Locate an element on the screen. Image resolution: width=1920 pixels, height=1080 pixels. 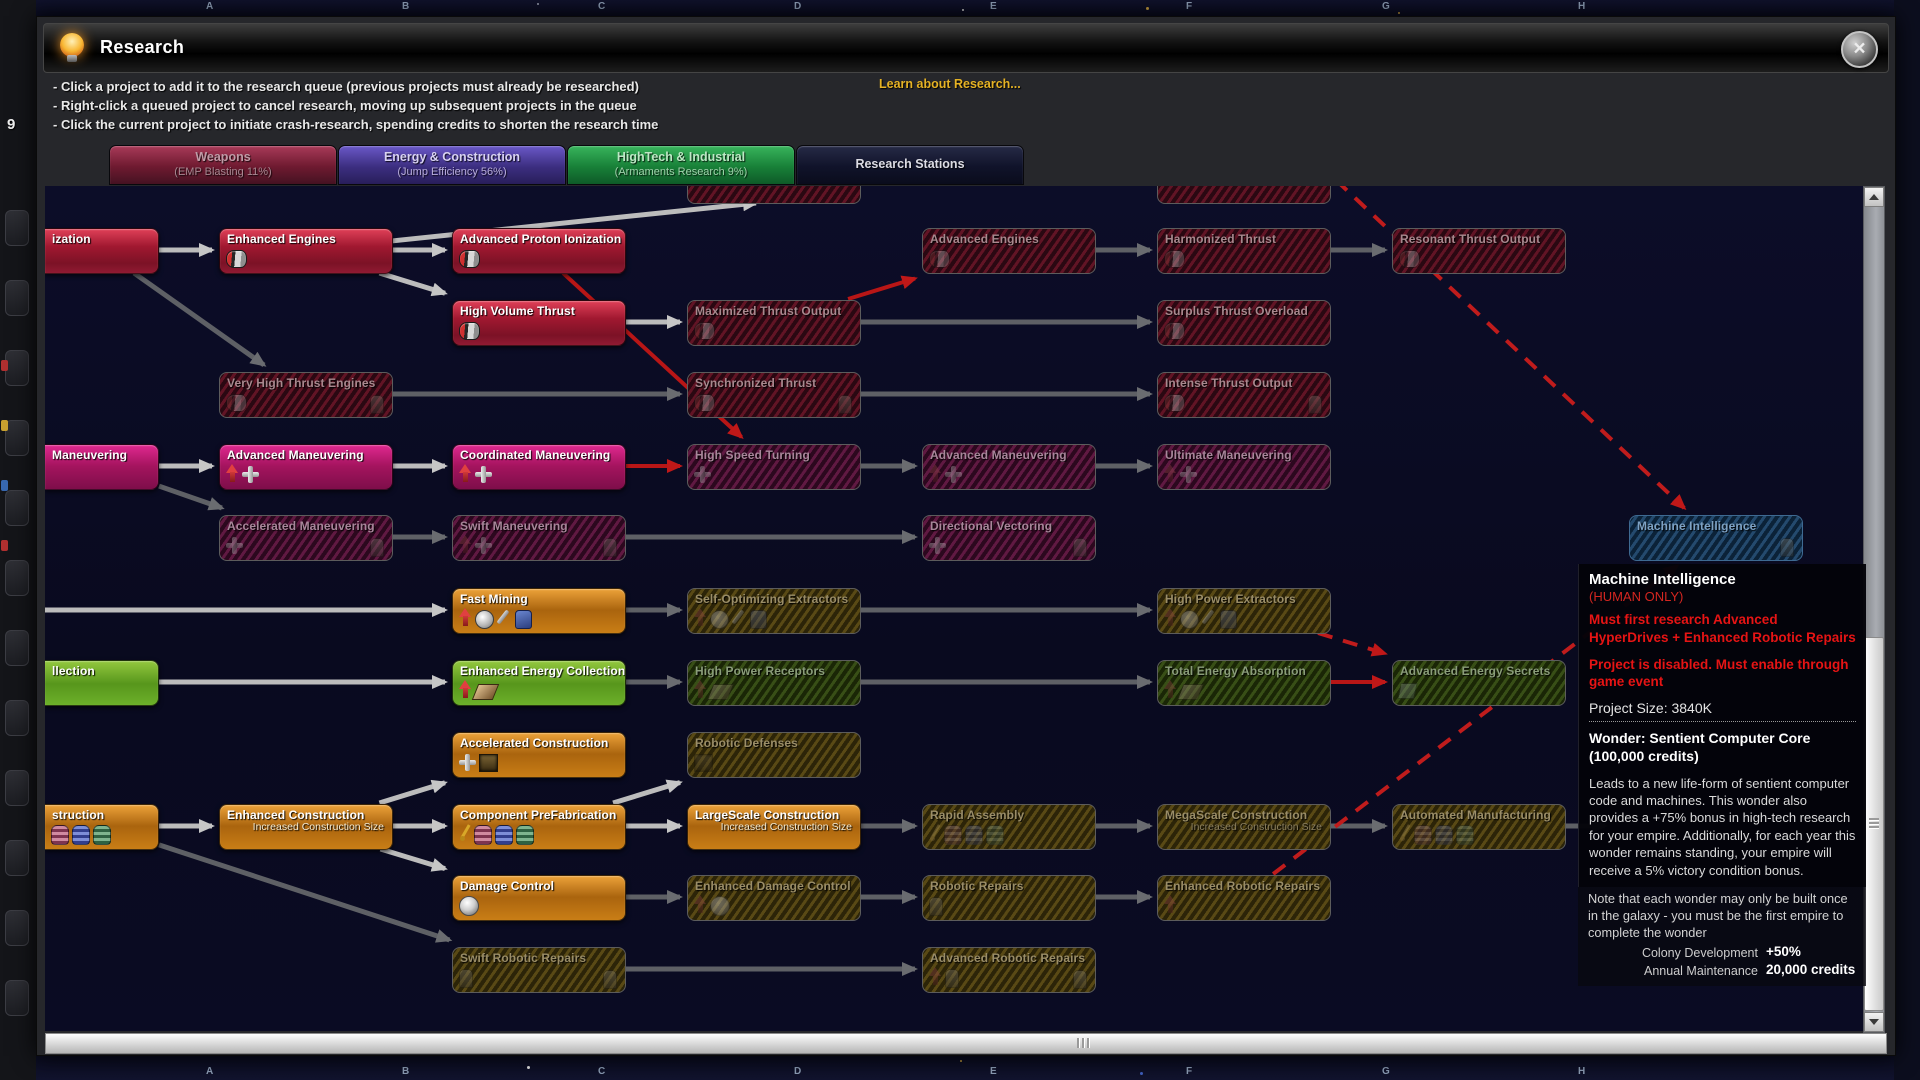
scroll-down-icon is located at coordinates (1874, 1022).